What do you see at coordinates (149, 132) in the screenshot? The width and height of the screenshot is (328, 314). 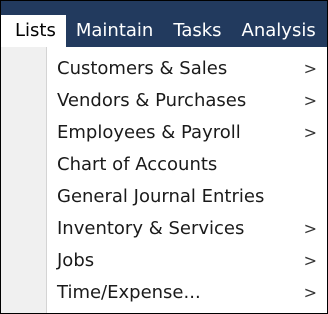 I see `menu-item-label: Employees & Payroll` at bounding box center [149, 132].